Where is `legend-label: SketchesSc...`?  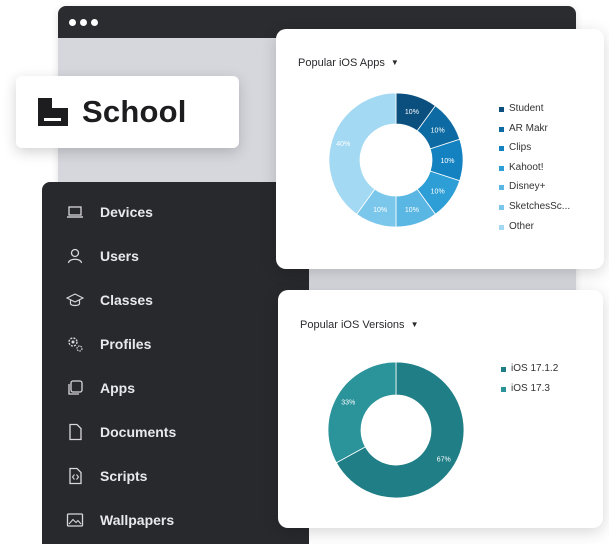
legend-label: SketchesSc... is located at coordinates (540, 206).